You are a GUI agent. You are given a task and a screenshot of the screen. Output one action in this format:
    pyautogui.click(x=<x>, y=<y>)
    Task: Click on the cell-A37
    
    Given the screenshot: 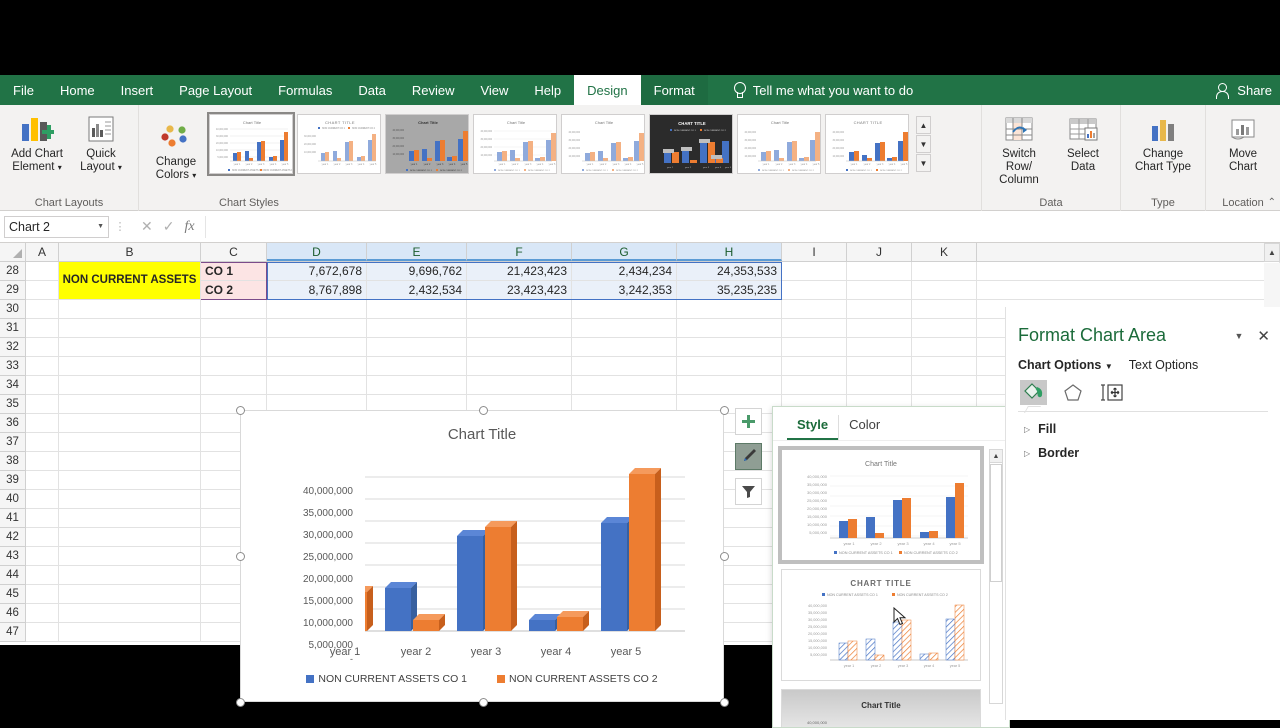 What is the action you would take?
    pyautogui.click(x=42, y=442)
    